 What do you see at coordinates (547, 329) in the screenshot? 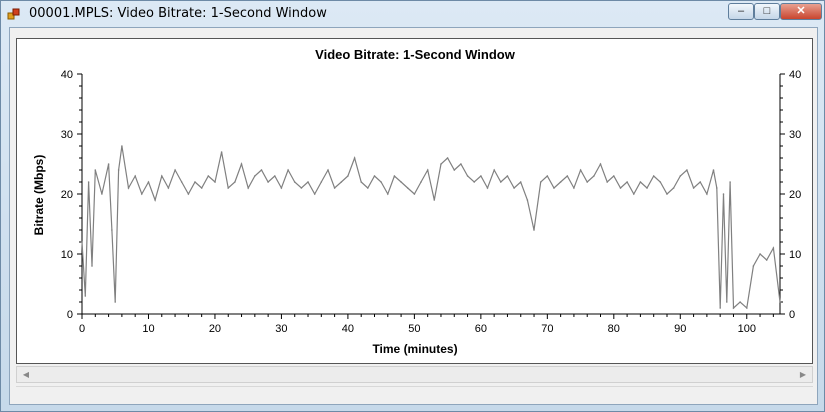
I see `x-tick-label: 70` at bounding box center [547, 329].